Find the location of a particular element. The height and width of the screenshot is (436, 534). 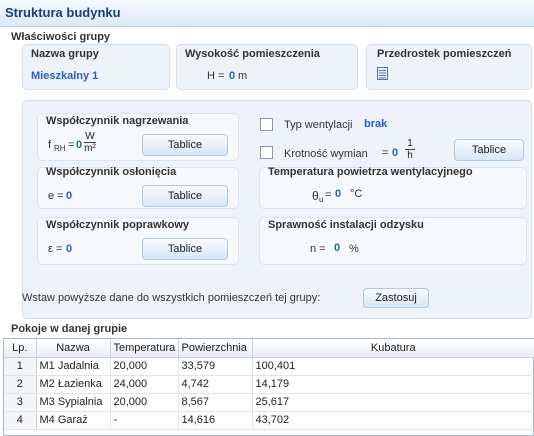

vent-air-temp-eq: = is located at coordinates (328, 195).